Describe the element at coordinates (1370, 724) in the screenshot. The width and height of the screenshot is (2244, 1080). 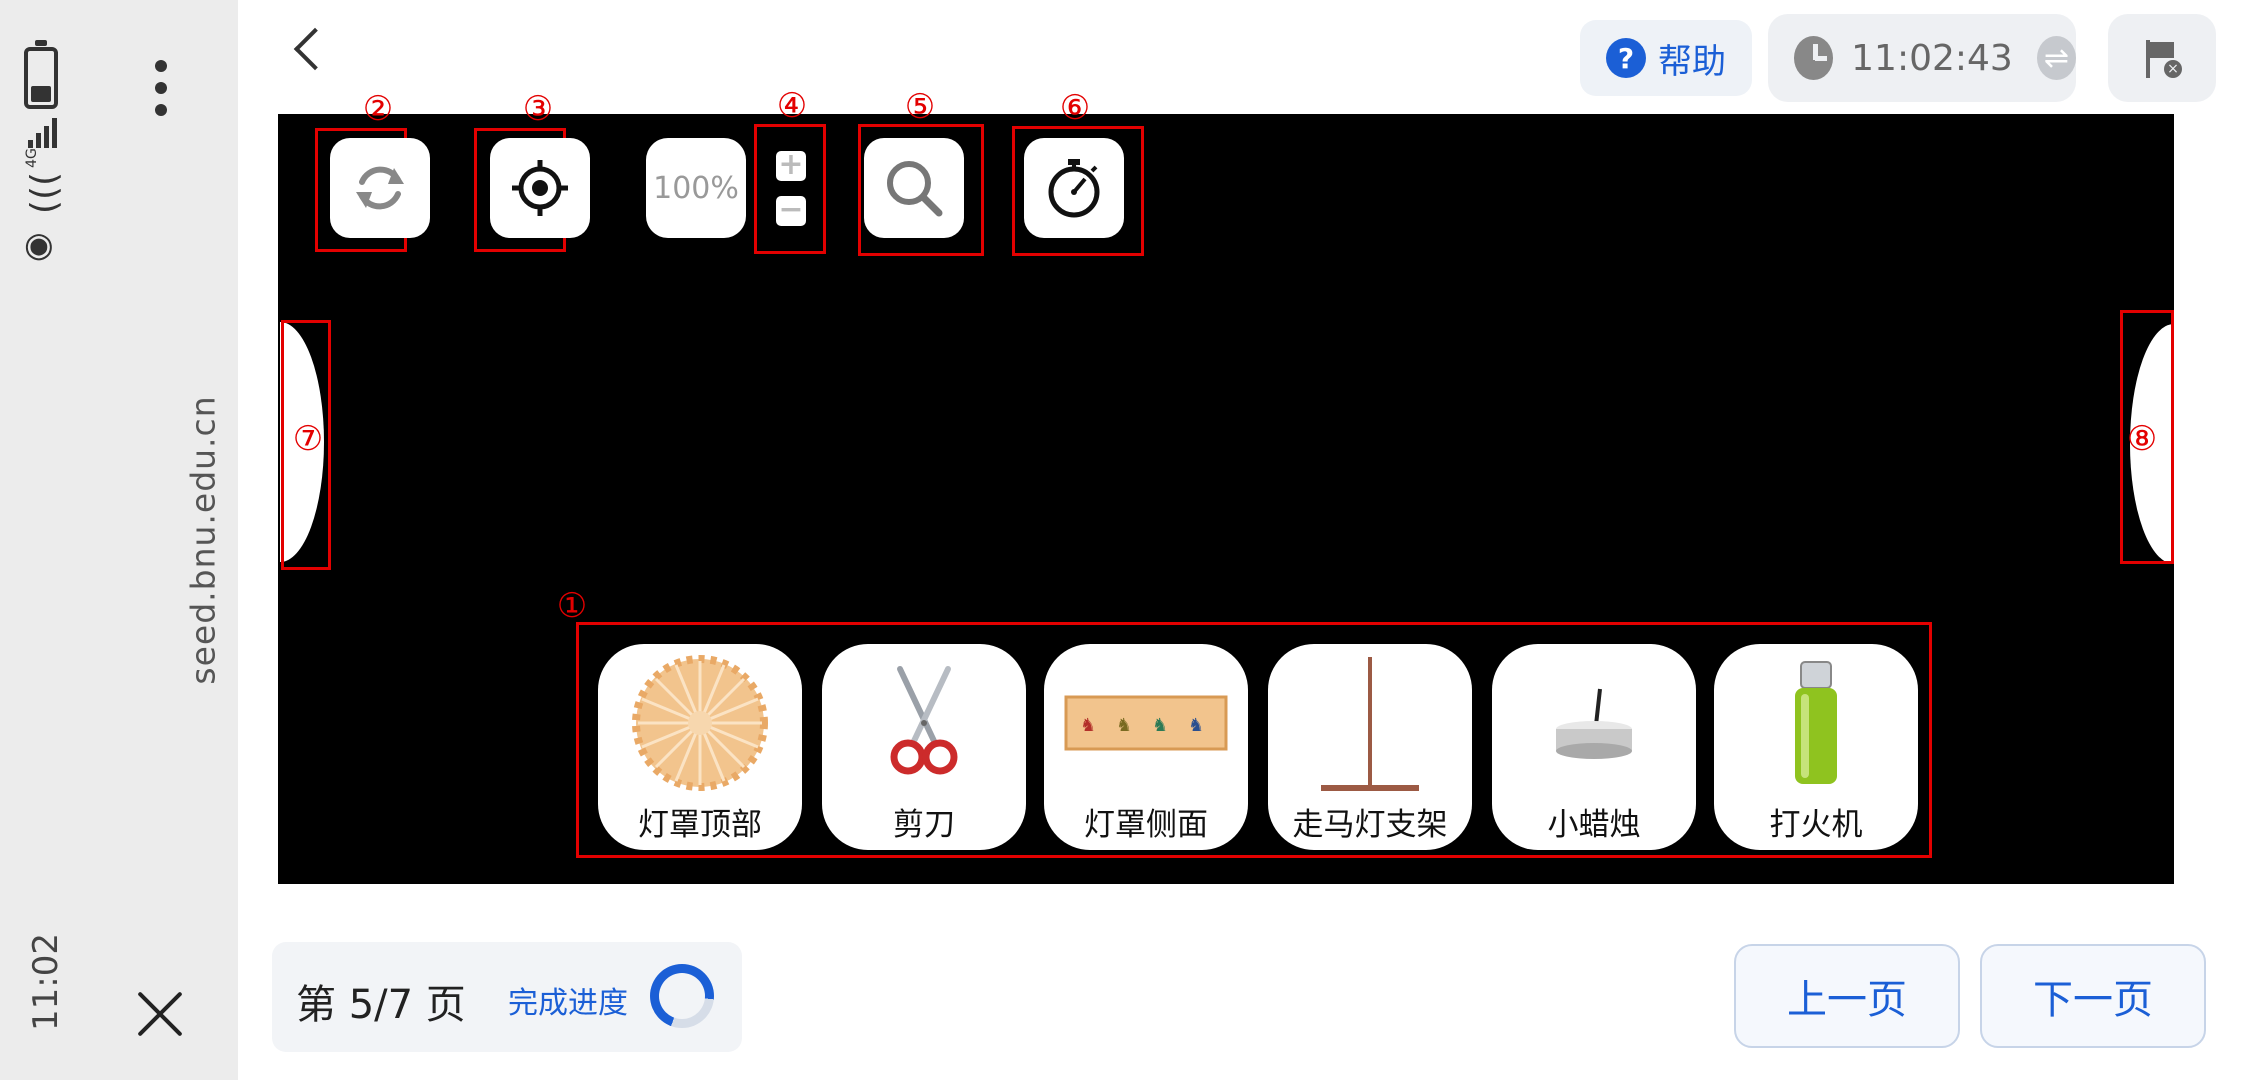
I see `lantern-stand-icon` at that location.